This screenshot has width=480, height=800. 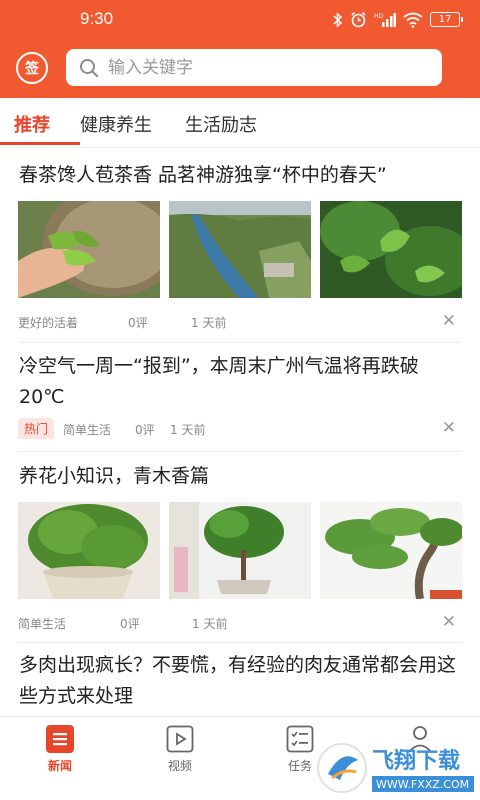 I want to click on article-meta: 热门 简单生活 0评 1 天前 ✕, so click(x=240, y=429).